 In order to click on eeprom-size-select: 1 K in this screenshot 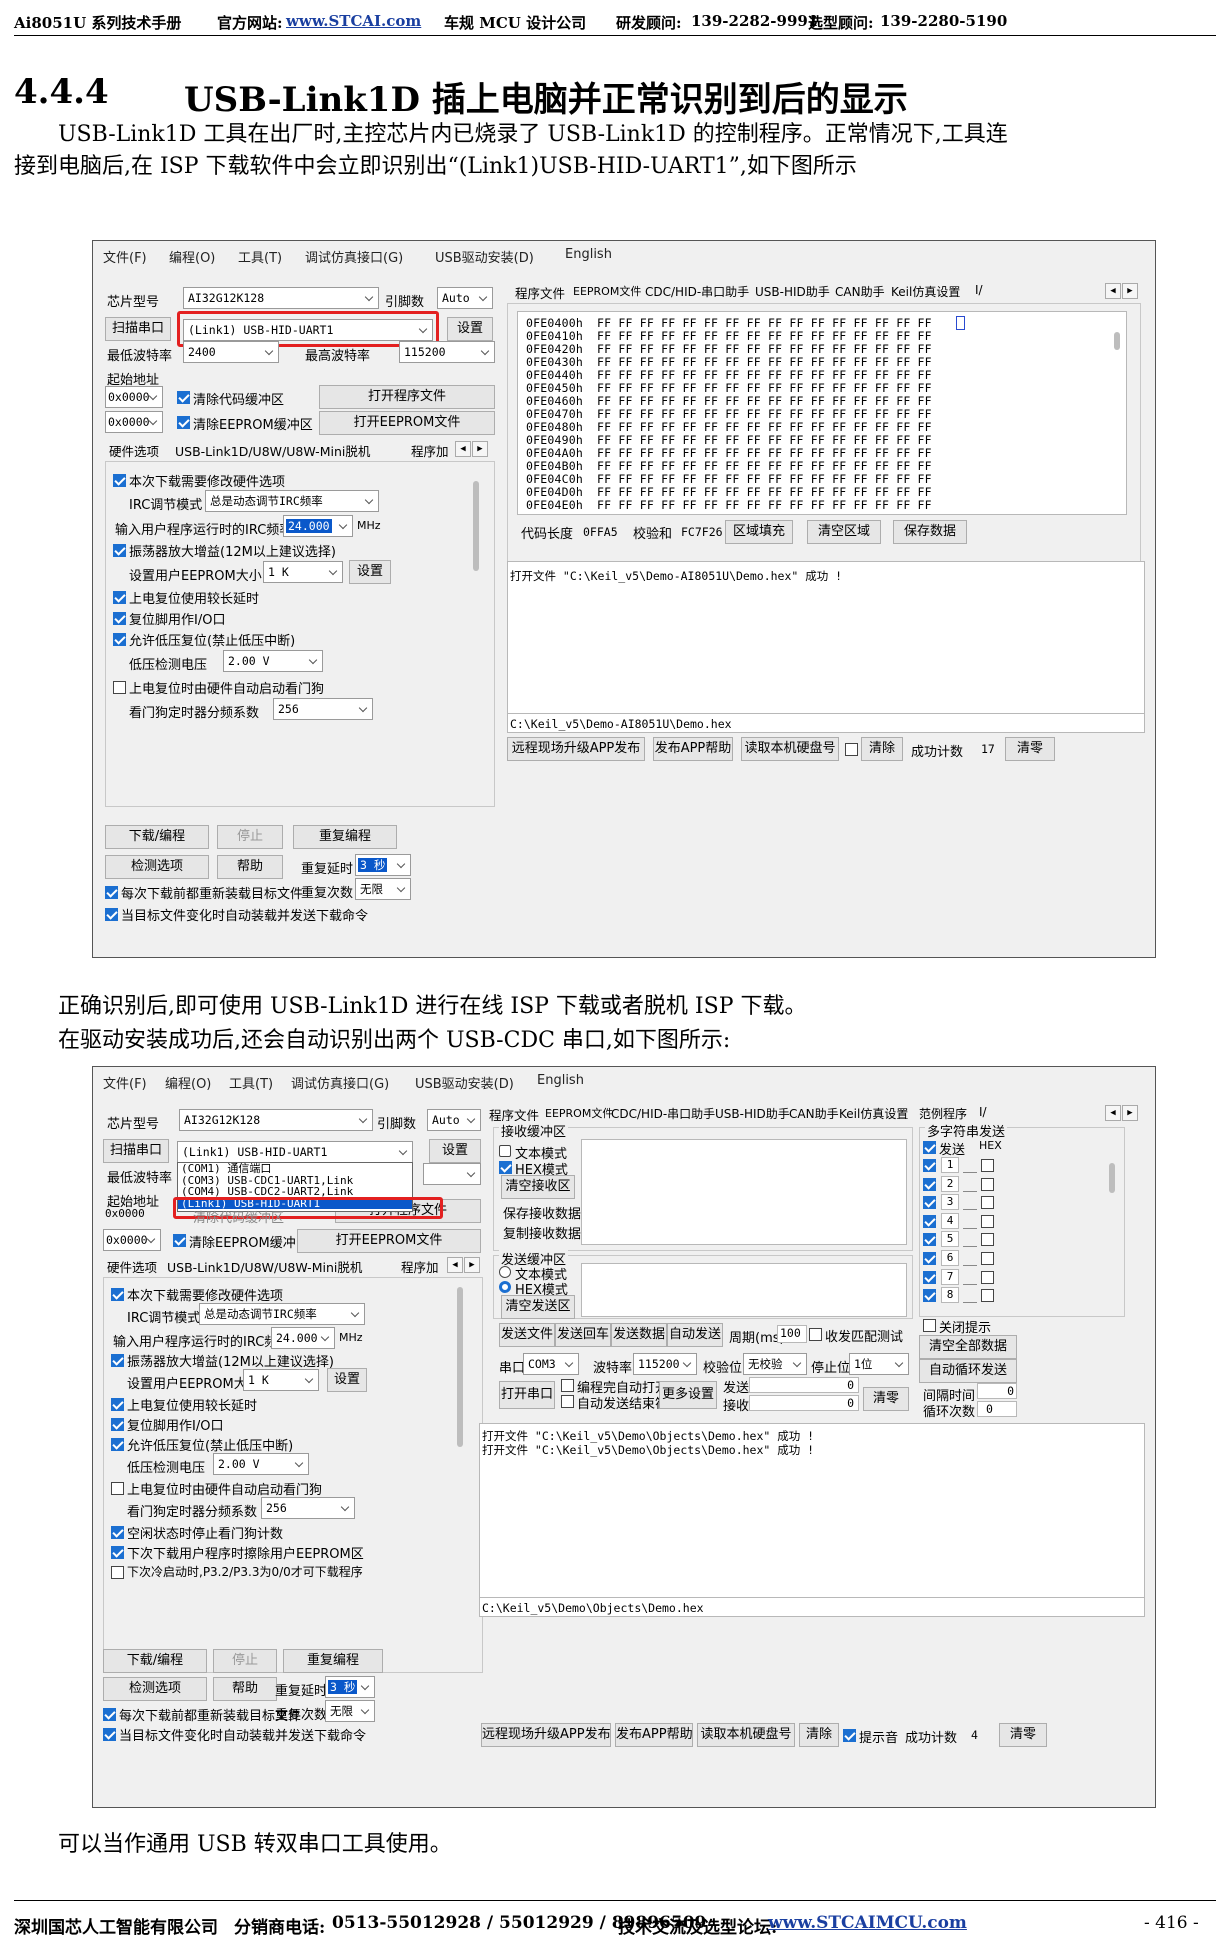, I will do `click(281, 1380)`.